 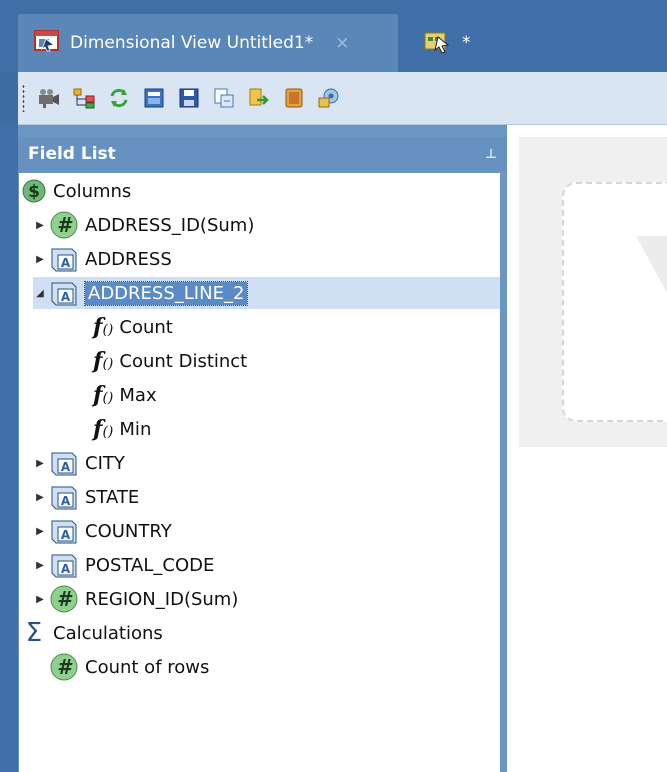 I want to click on tree-node-state: ▶ A STATE, so click(x=86, y=497).